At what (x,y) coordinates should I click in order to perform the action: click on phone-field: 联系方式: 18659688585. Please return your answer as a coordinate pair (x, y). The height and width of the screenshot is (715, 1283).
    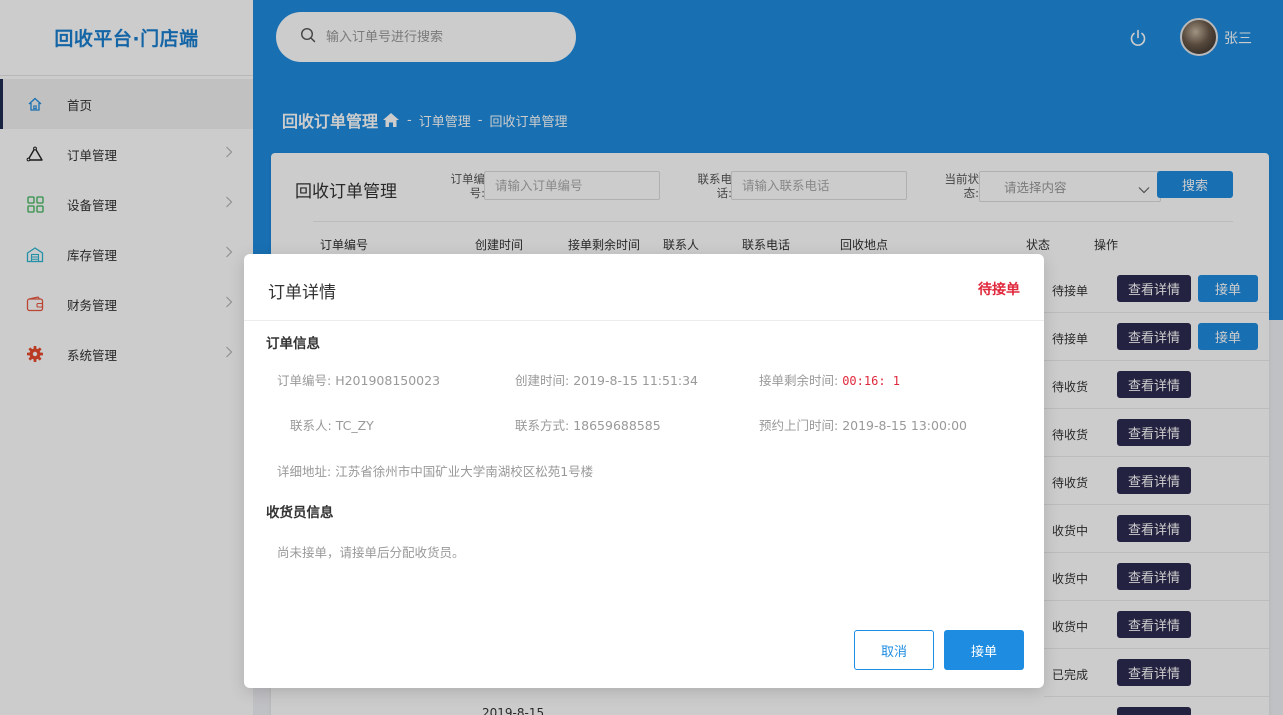
    Looking at the image, I should click on (588, 424).